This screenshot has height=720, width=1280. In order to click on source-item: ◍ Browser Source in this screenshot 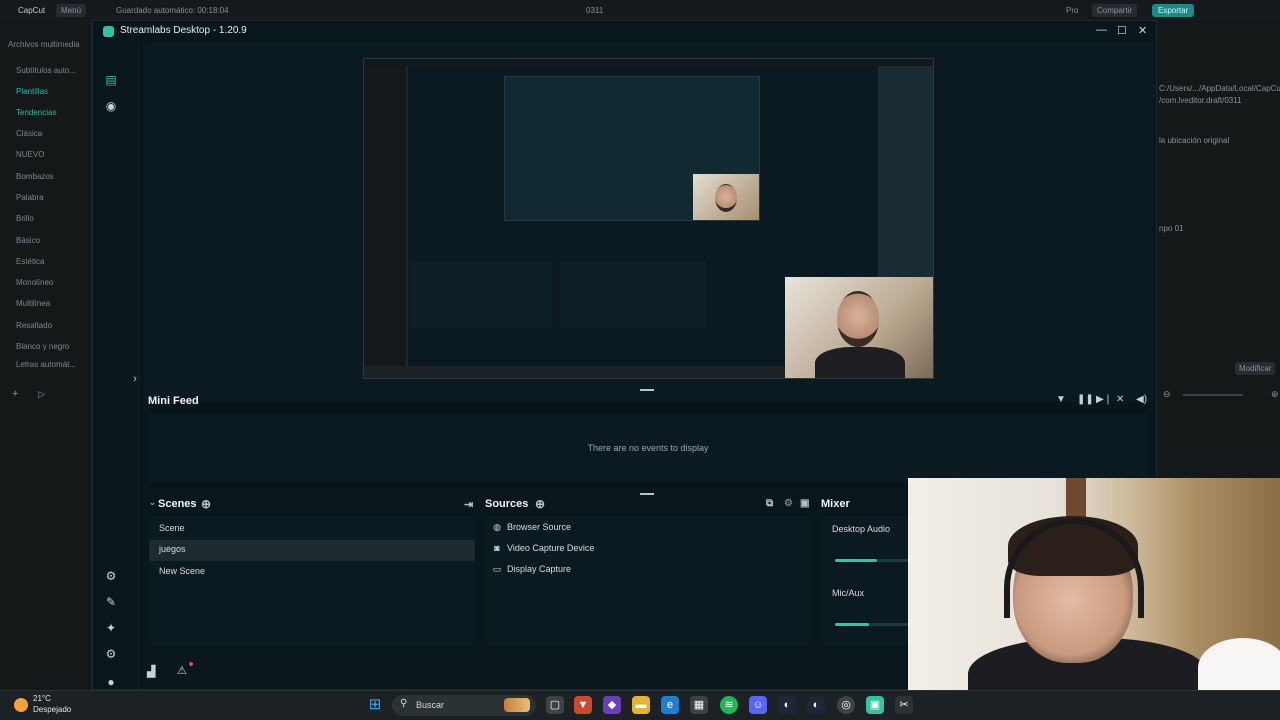, I will do `click(531, 527)`.